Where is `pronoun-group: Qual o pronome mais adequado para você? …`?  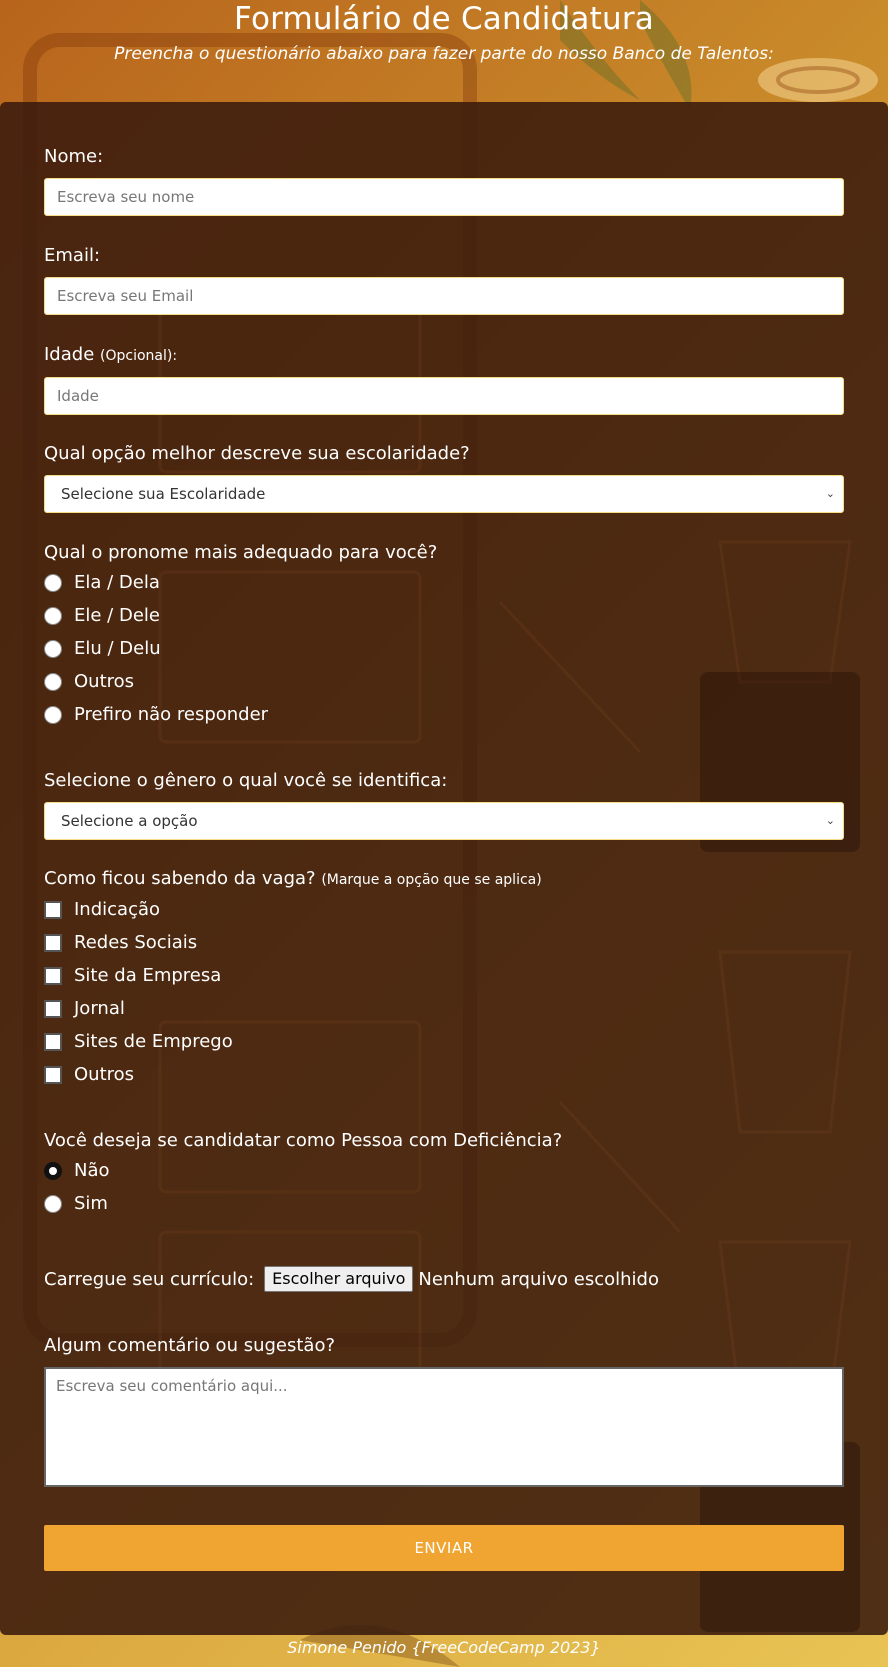
pronoun-group: Qual o pronome mais adequado para você? … is located at coordinates (444, 636).